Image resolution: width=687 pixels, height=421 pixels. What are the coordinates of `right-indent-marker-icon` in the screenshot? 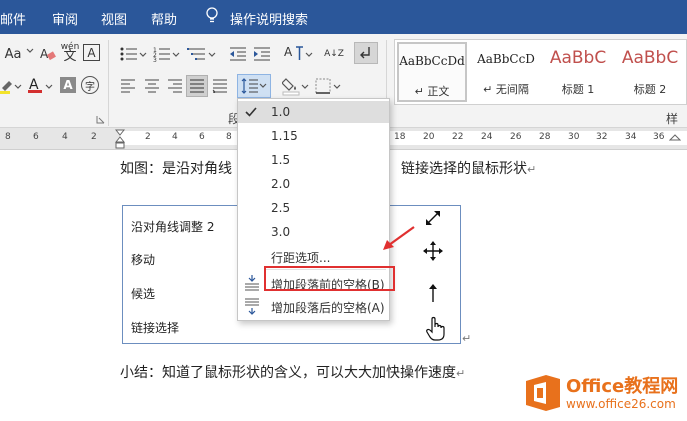 It's located at (675, 139).